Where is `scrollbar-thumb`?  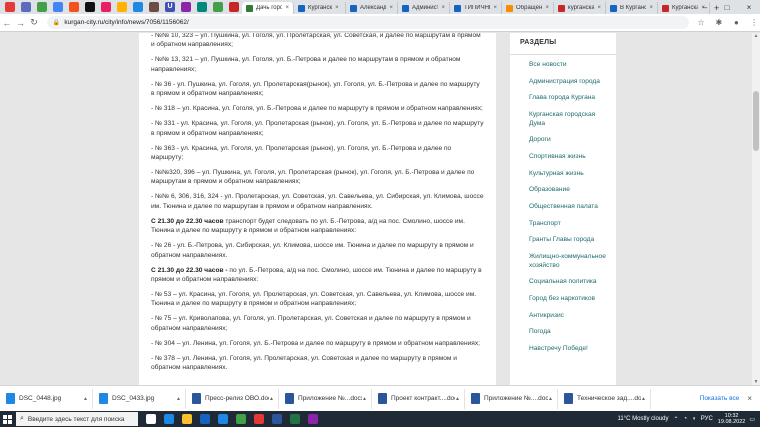
scrollbar-thumb is located at coordinates (756, 121).